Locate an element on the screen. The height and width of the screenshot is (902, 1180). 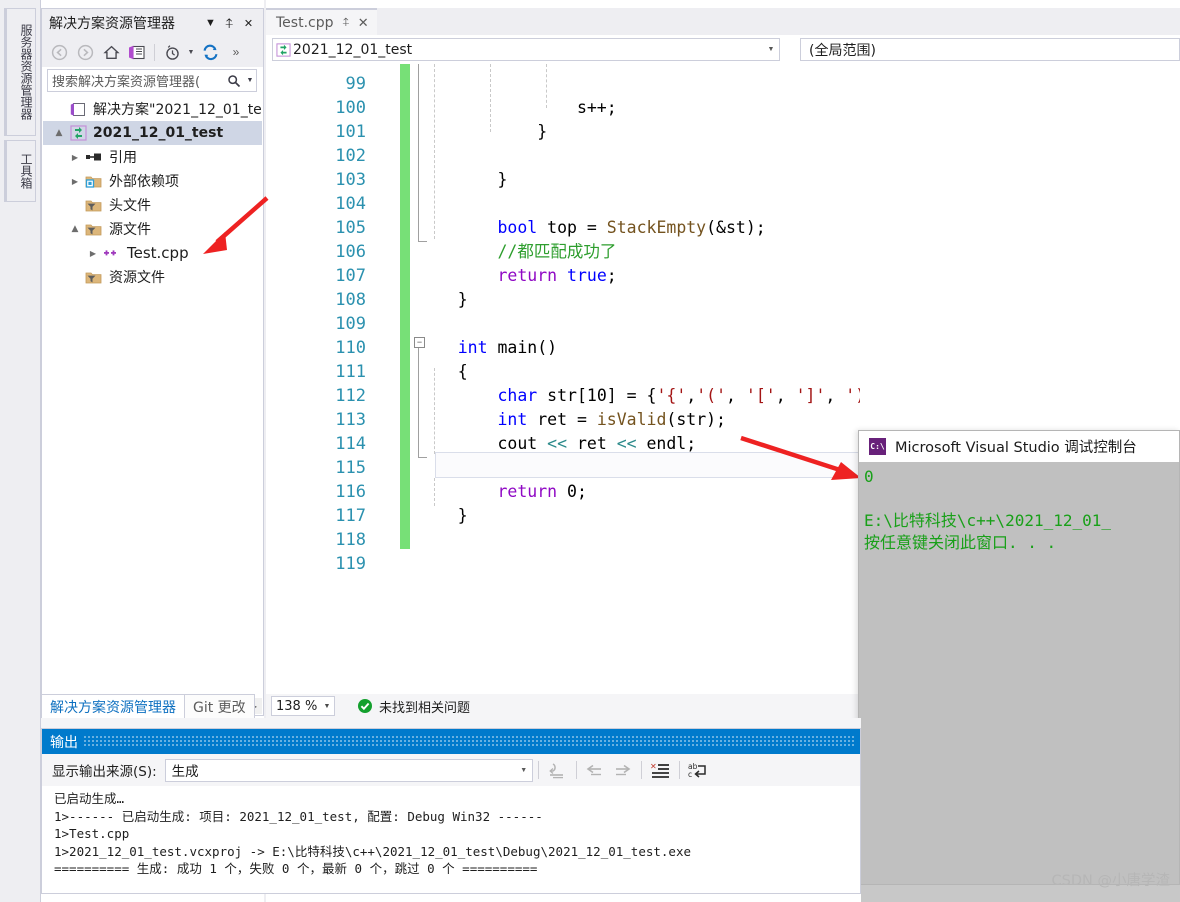
tree-item-solution: 解决方案"2021_12_01_te is located at coordinates (152, 109).